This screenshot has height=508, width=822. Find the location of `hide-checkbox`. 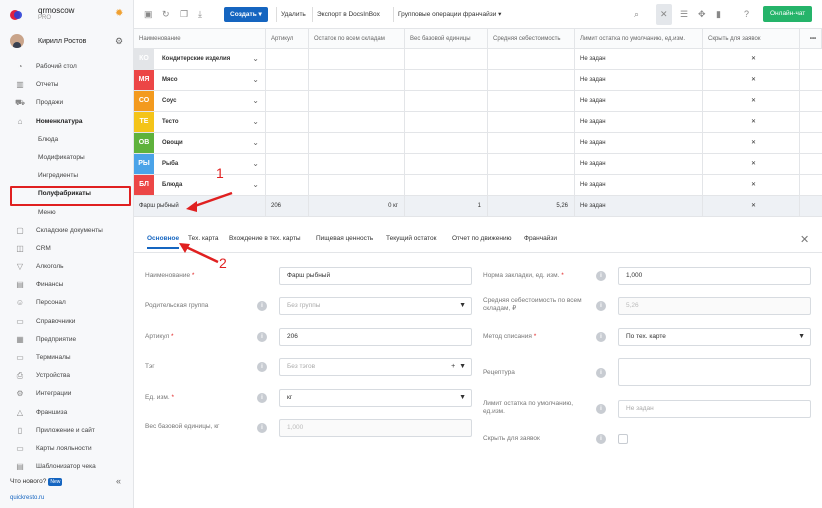

hide-checkbox is located at coordinates (623, 439).